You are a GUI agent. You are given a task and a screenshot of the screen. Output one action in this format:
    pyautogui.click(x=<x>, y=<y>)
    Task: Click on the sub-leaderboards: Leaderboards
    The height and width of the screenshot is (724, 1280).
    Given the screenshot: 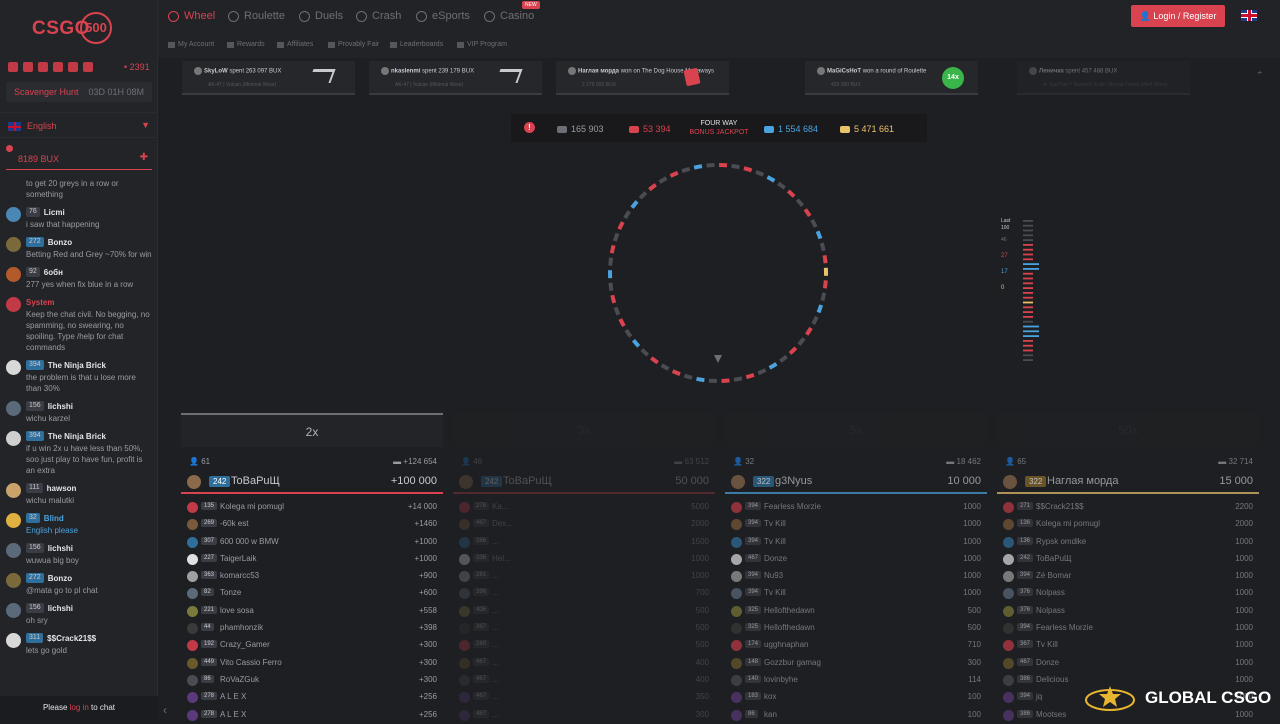 What is the action you would take?
    pyautogui.click(x=416, y=44)
    